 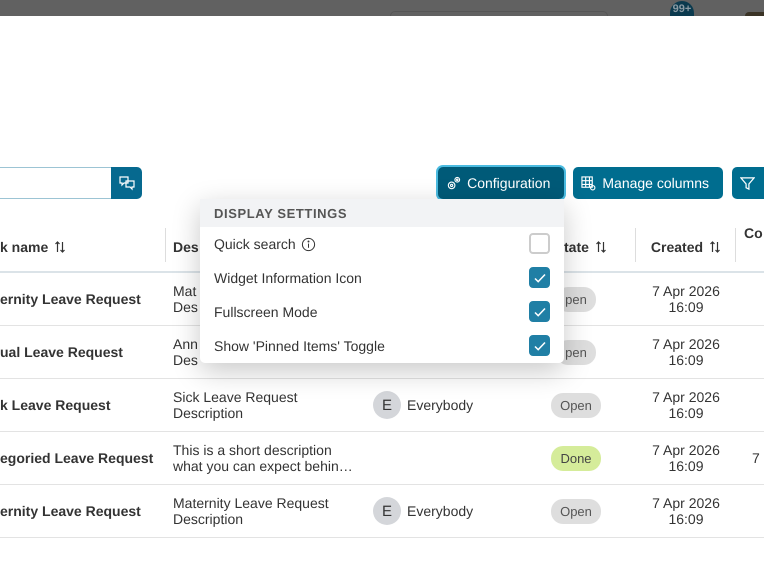 I want to click on column-header: Co, so click(x=753, y=233).